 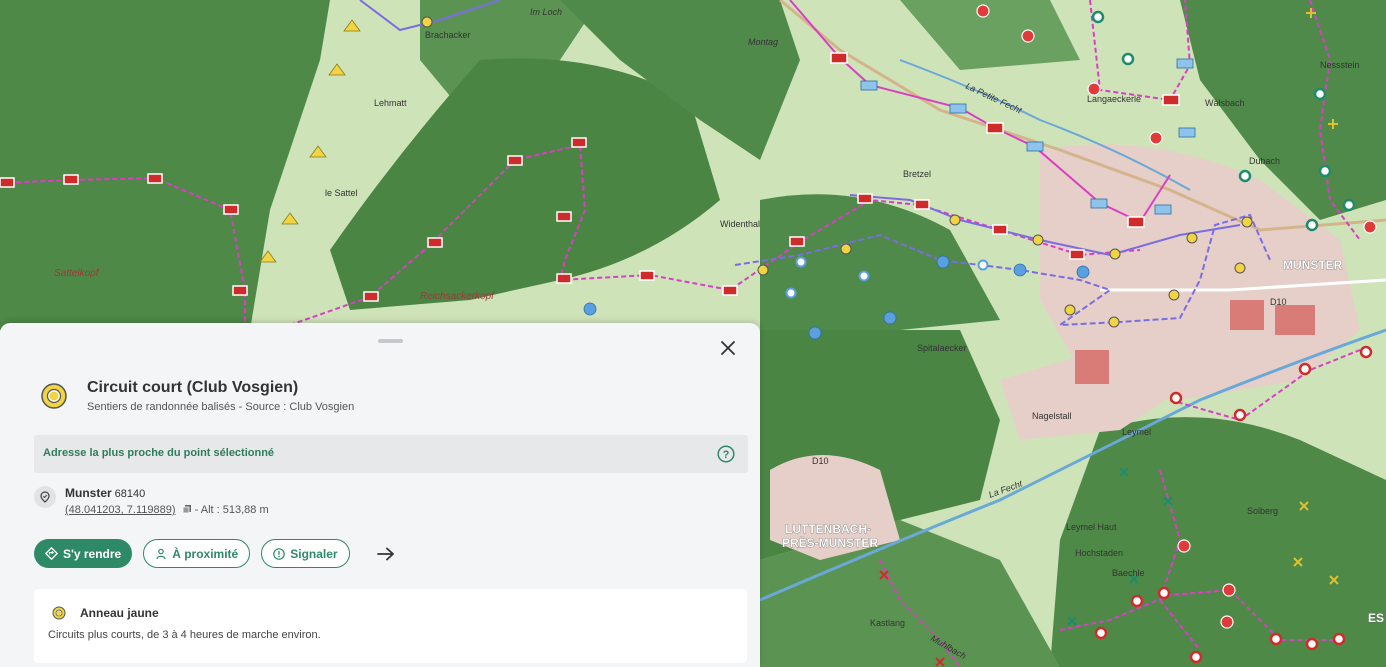 I want to click on drag-handle, so click(x=390, y=341).